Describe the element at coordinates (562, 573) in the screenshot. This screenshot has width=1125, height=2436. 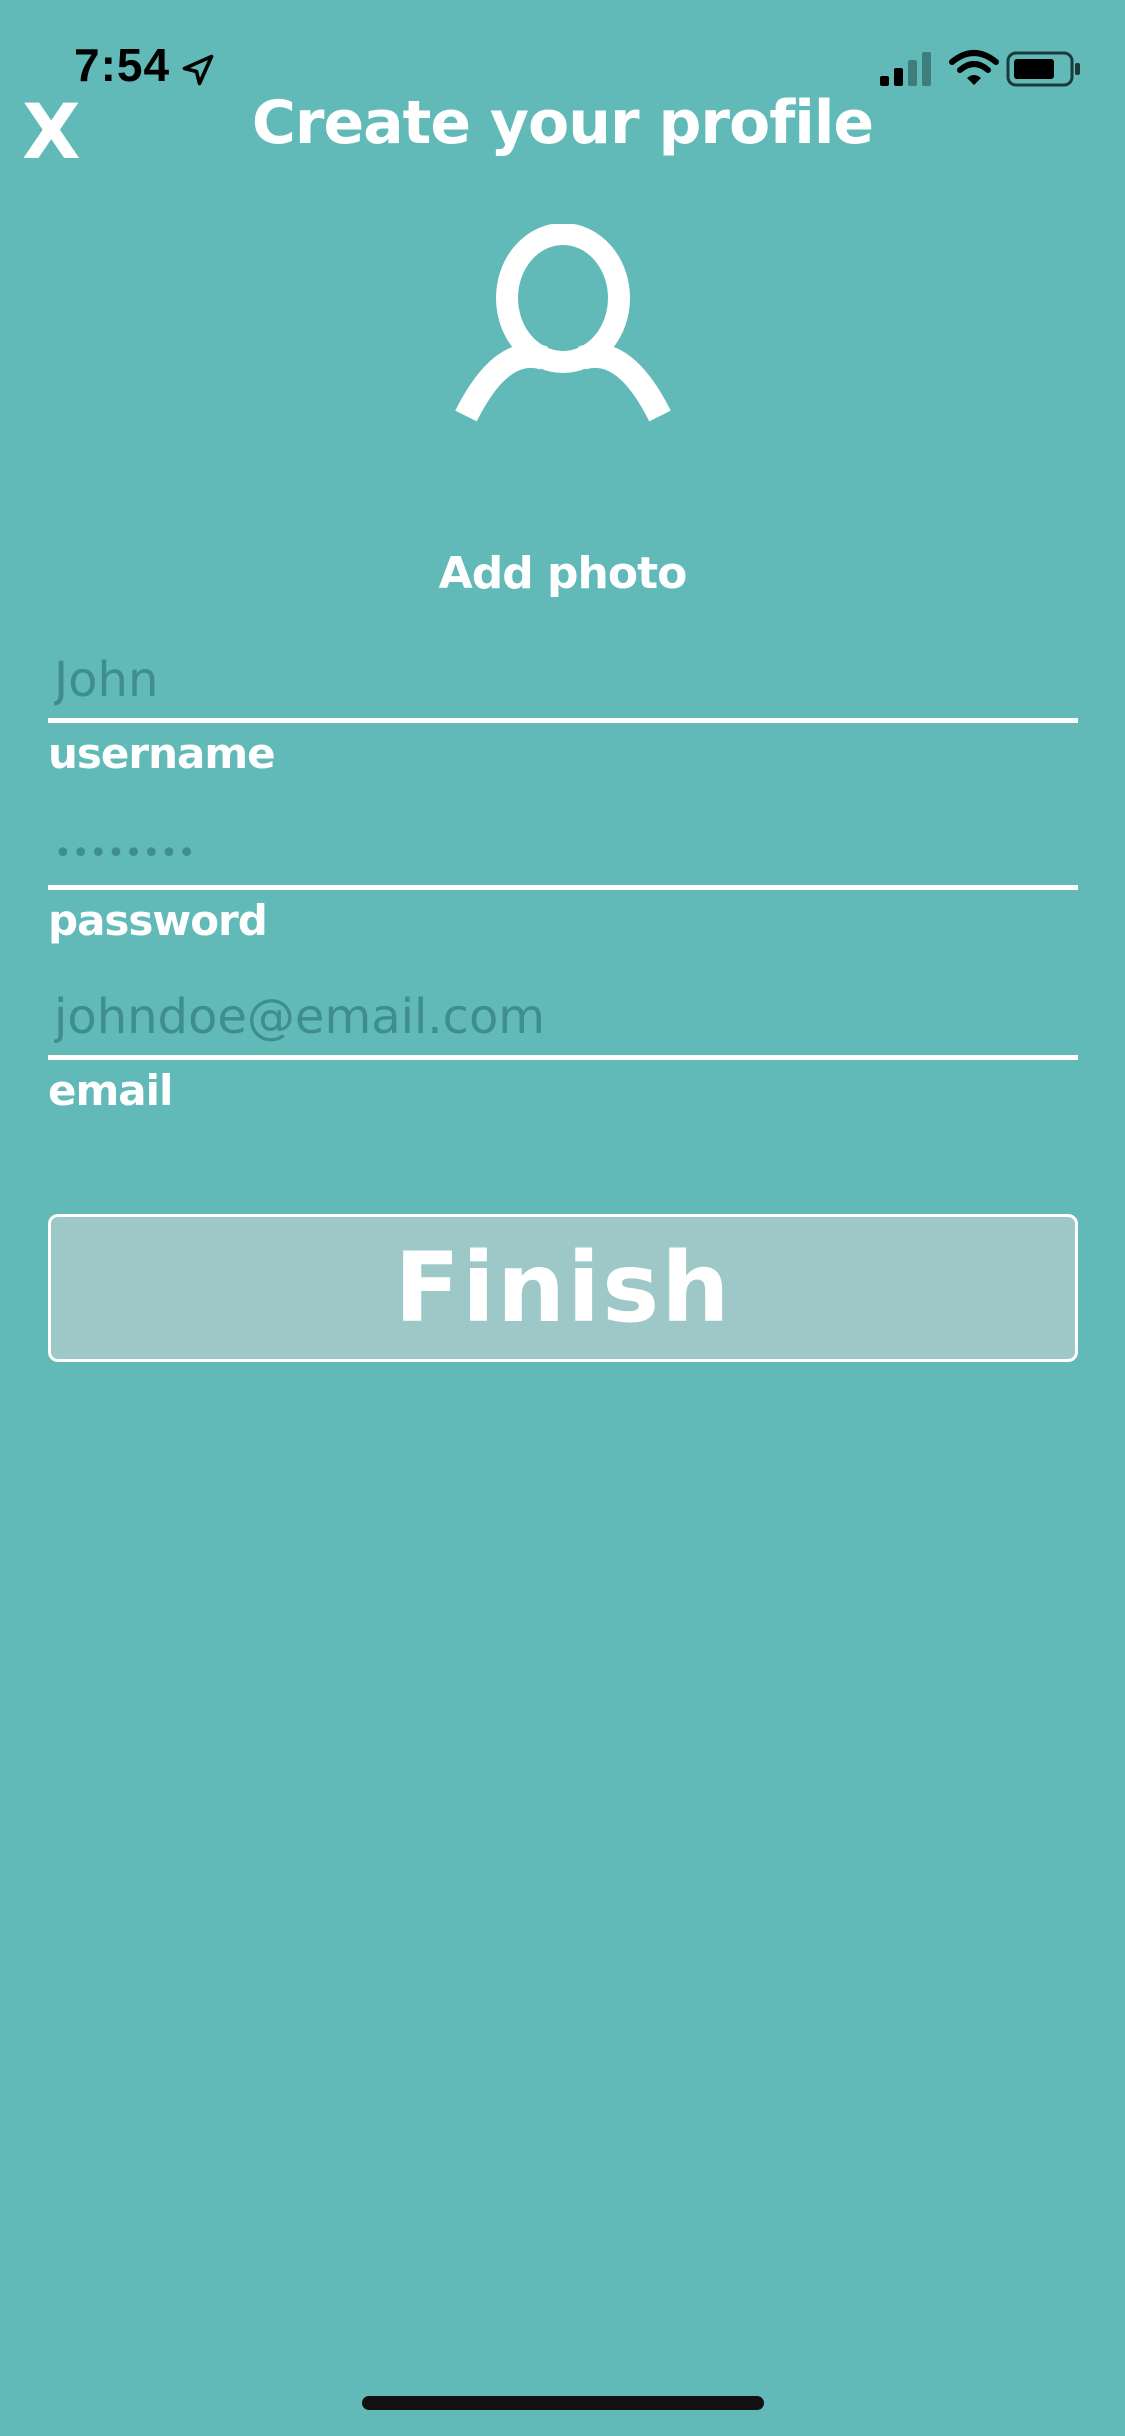
I see `add-photo-link: Add photo` at that location.